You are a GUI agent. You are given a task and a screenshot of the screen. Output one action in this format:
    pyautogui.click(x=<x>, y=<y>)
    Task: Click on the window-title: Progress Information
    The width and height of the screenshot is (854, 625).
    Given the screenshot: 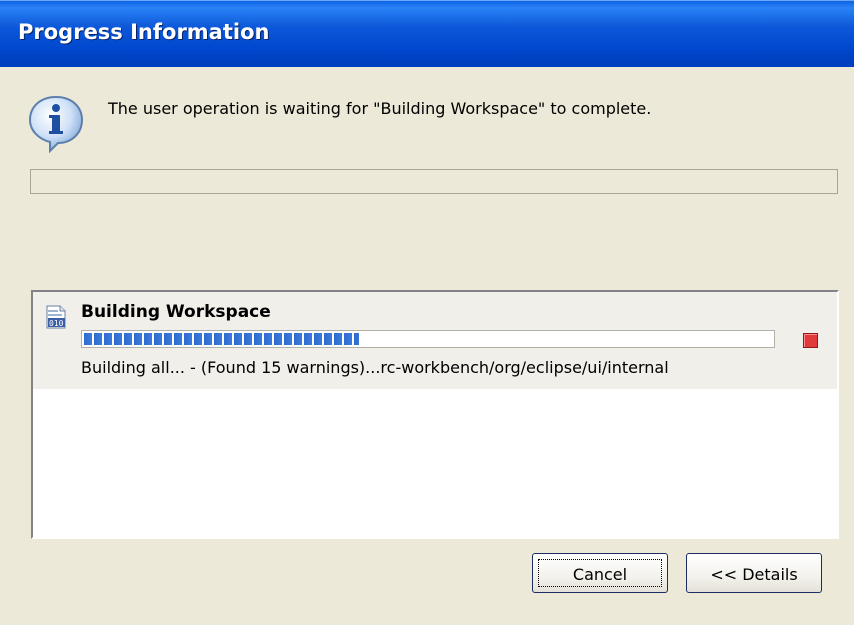 What is the action you would take?
    pyautogui.click(x=144, y=32)
    